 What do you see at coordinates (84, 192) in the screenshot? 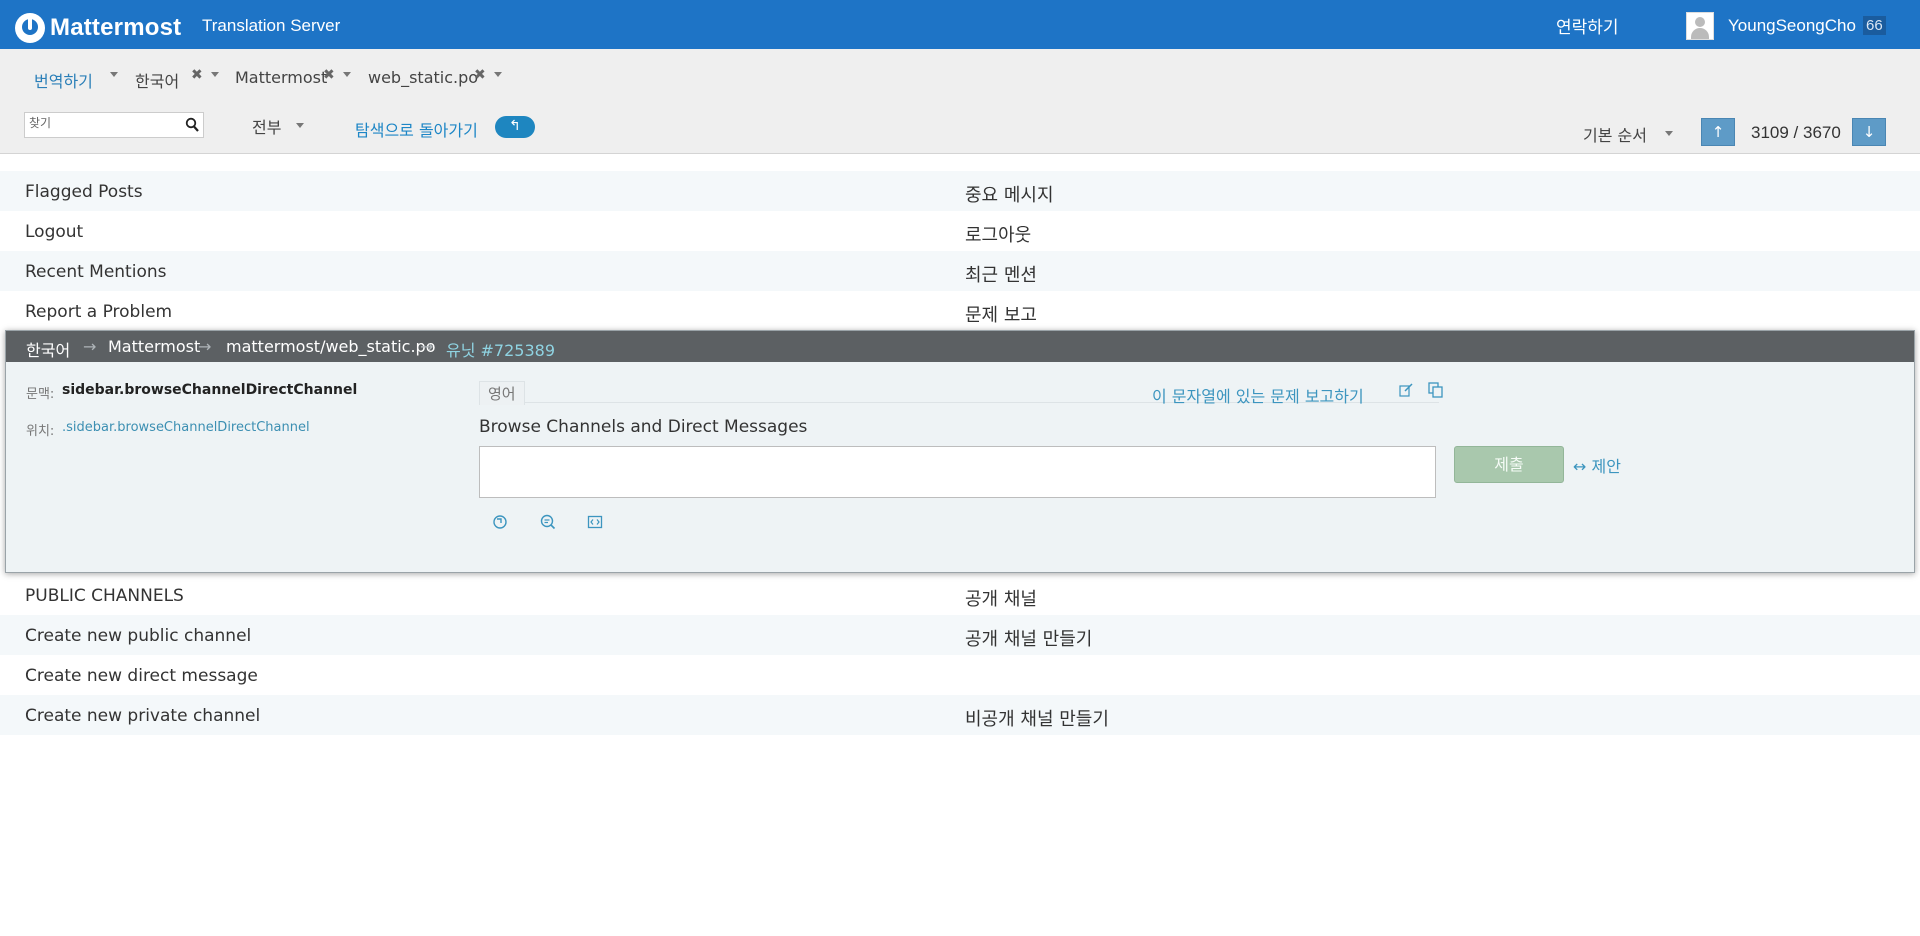
I see `source-string: Flagged Posts` at bounding box center [84, 192].